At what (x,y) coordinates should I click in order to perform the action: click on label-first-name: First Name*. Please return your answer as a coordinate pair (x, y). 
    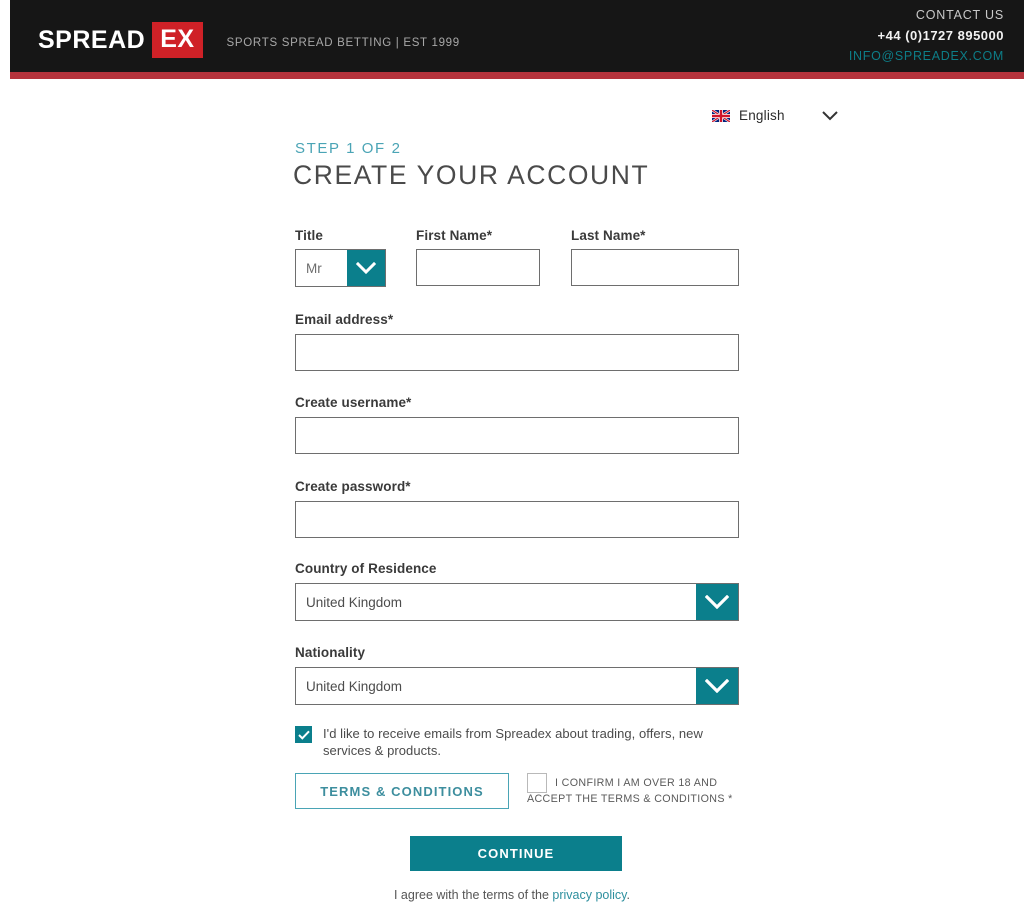
    Looking at the image, I should click on (454, 235).